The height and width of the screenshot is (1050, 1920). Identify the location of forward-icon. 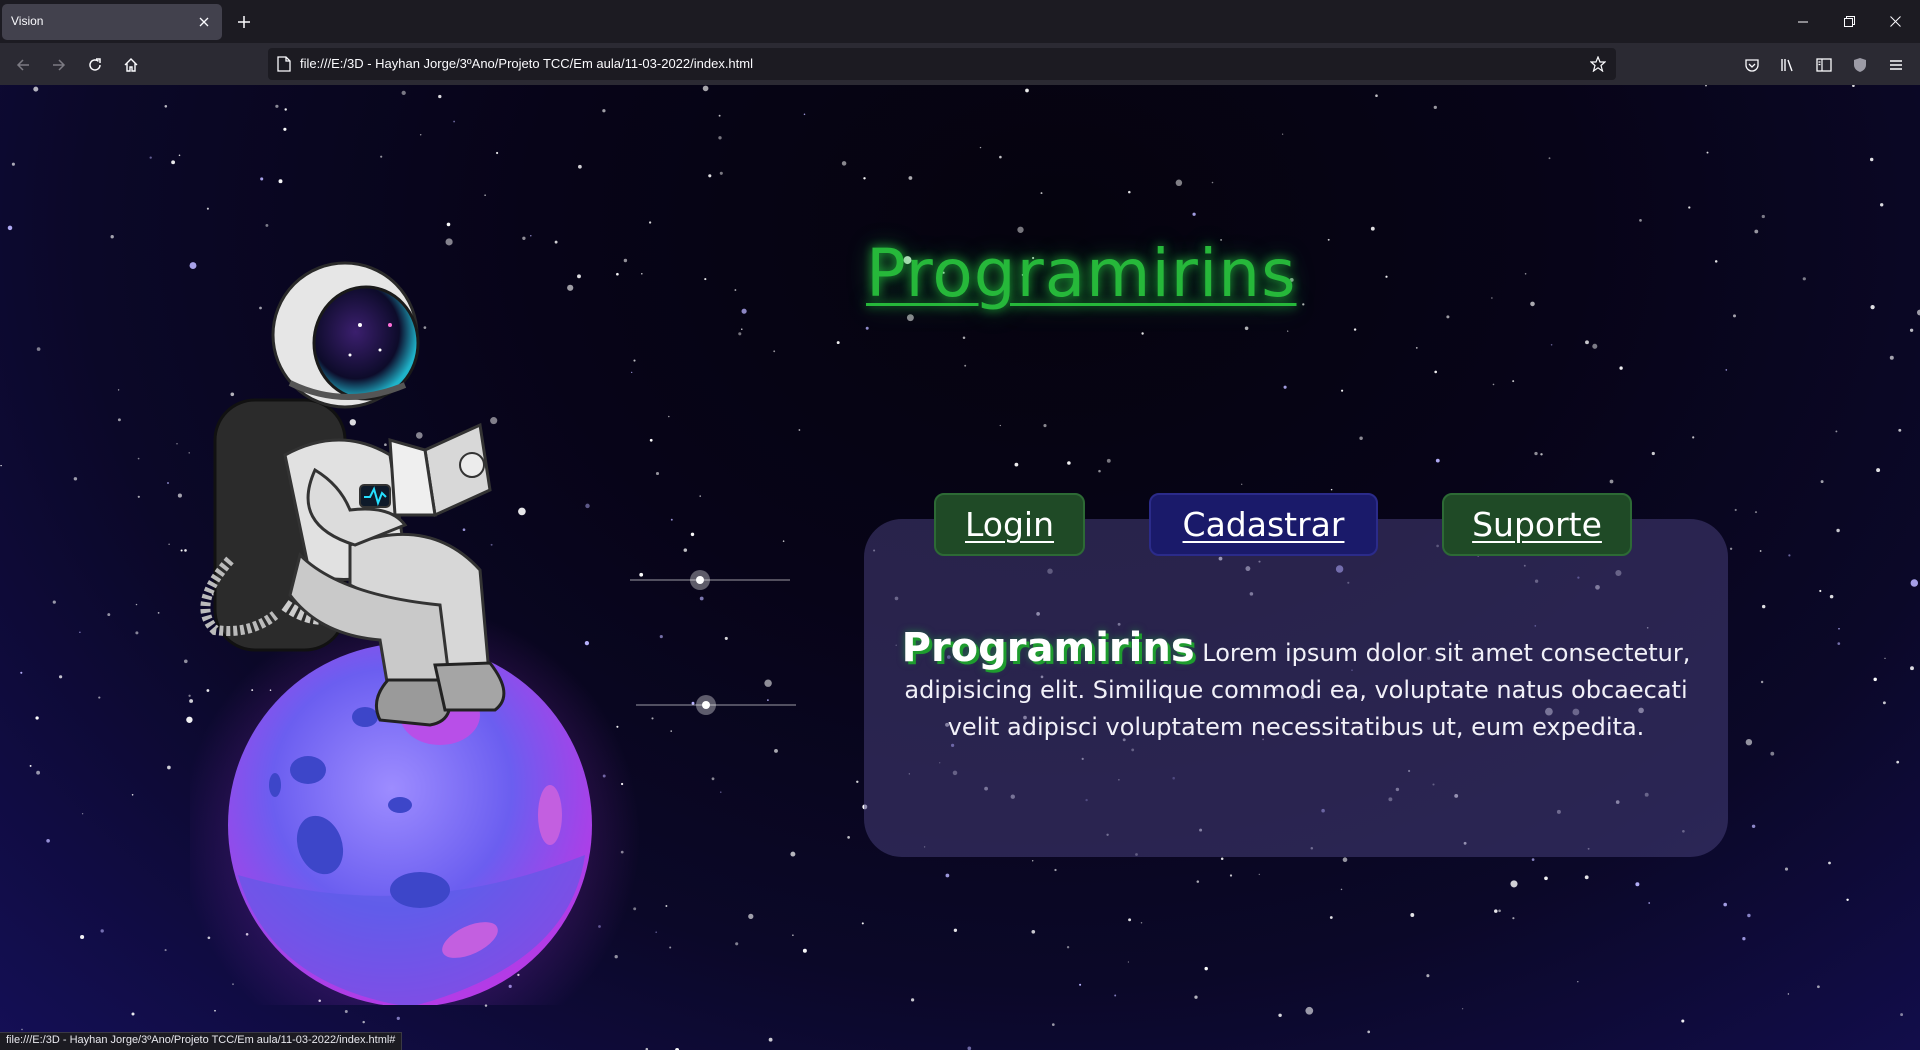
(59, 65).